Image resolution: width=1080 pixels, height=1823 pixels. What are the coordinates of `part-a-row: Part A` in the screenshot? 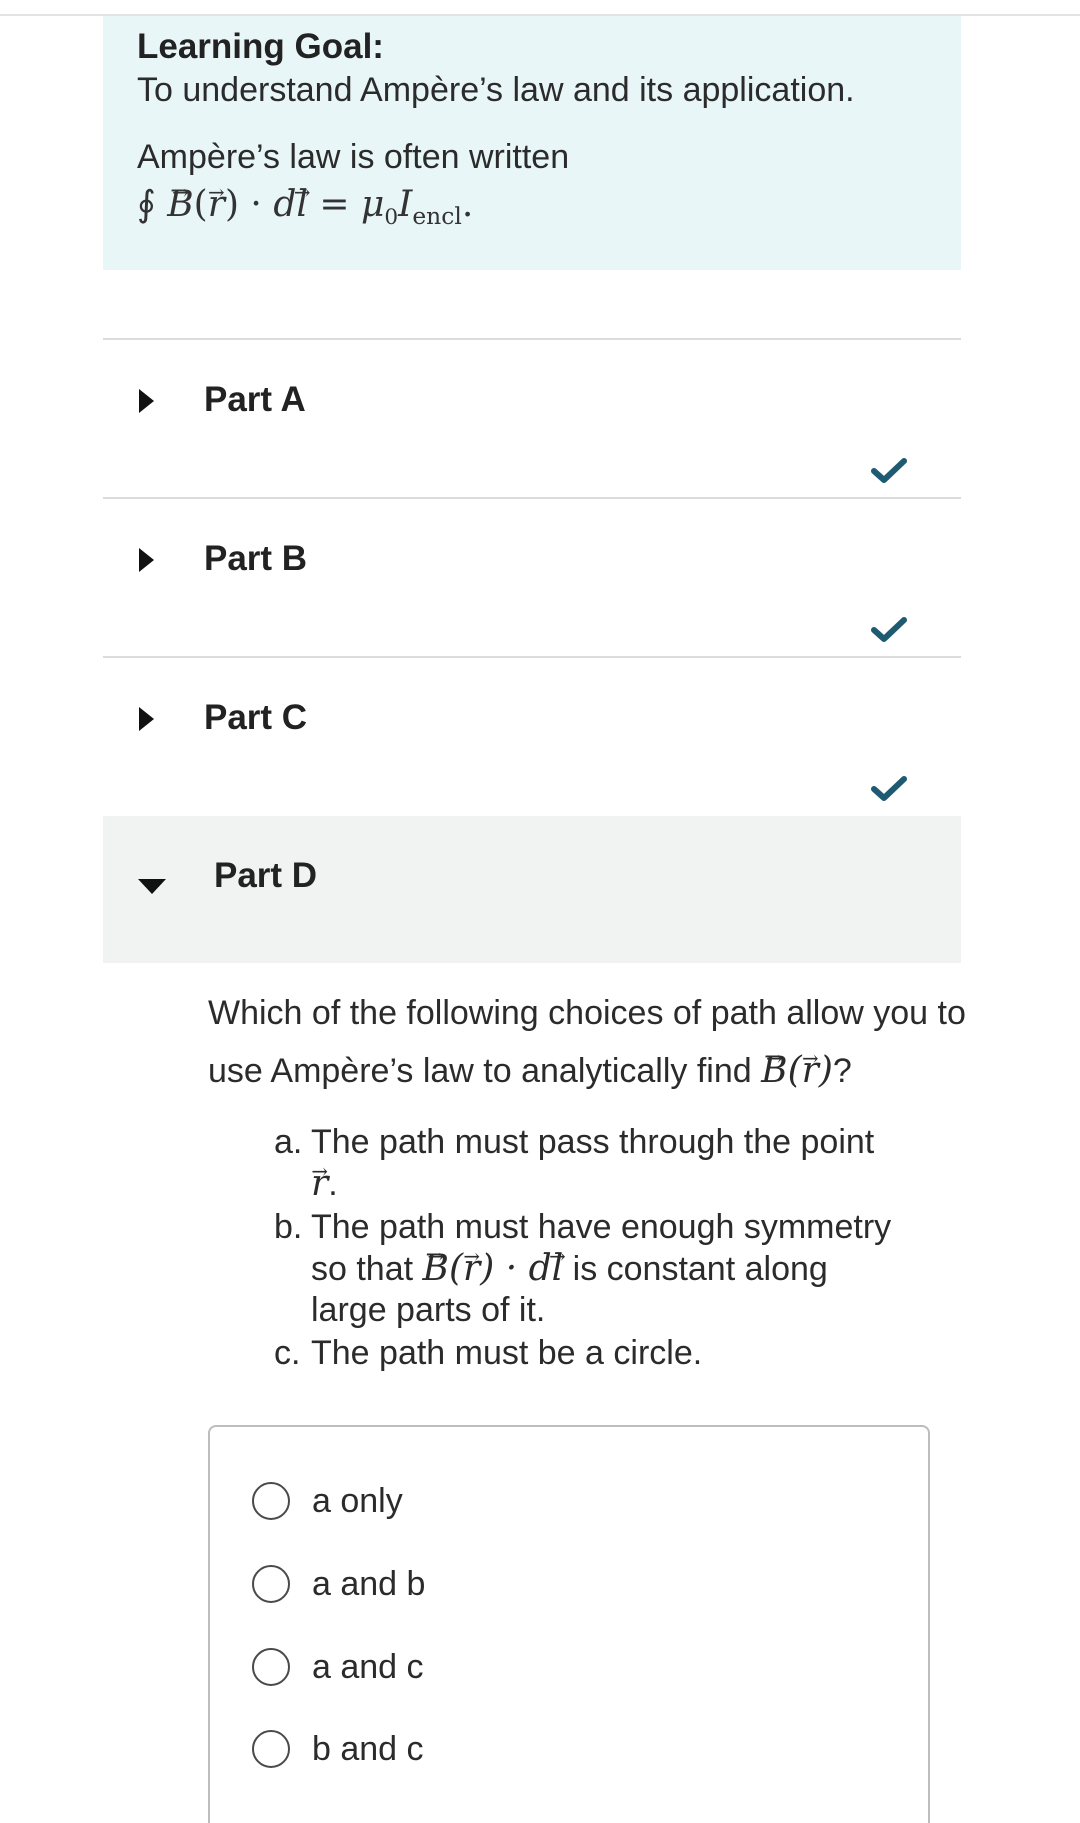 It's located at (532, 417).